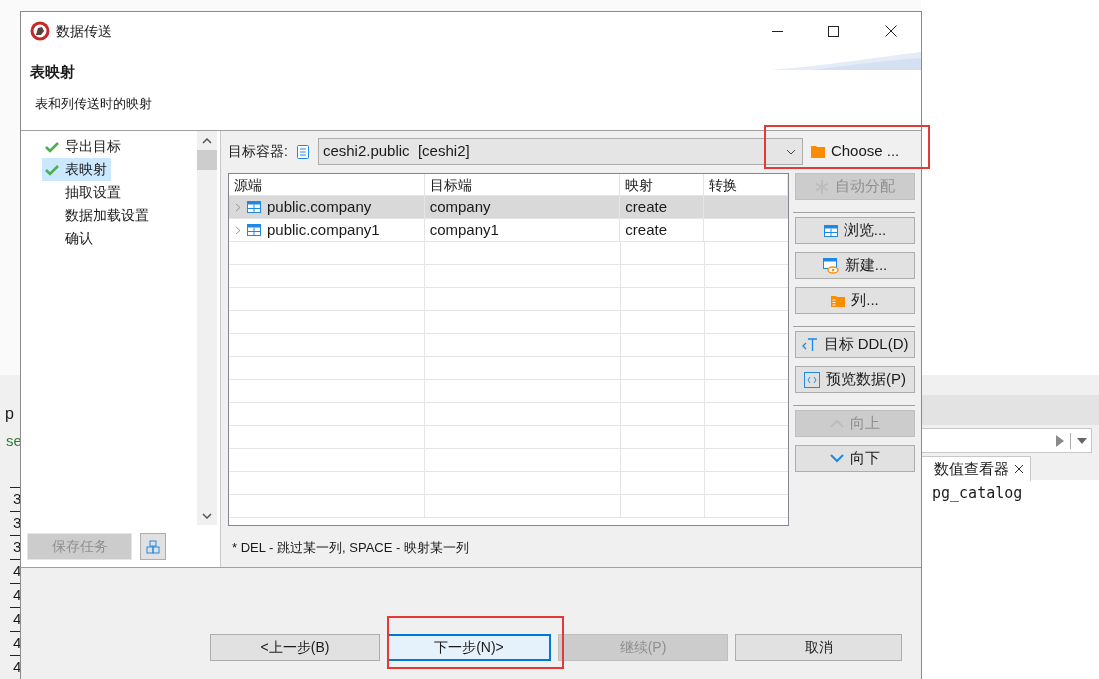 Image resolution: width=1099 pixels, height=679 pixels. What do you see at coordinates (302, 151) in the screenshot?
I see `document-icon` at bounding box center [302, 151].